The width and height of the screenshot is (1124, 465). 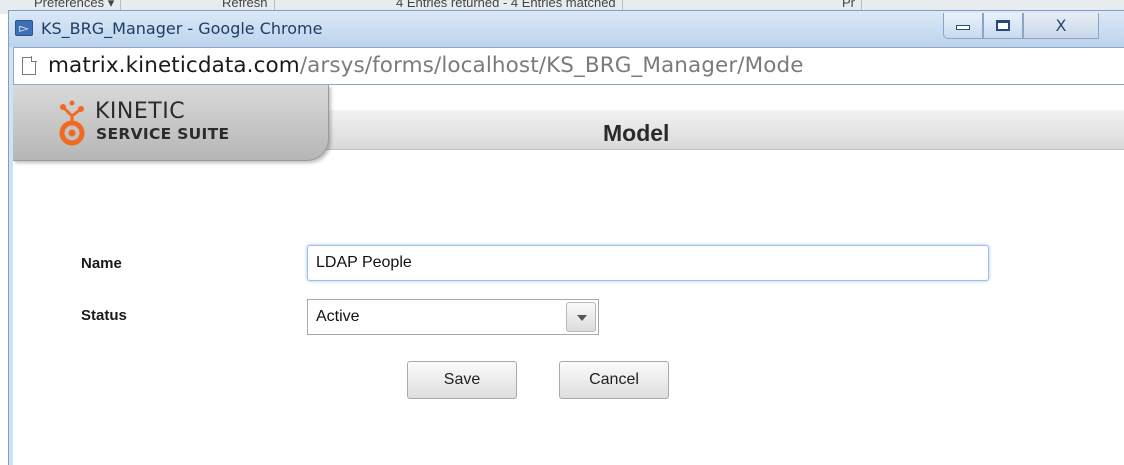 I want to click on kinetic-logo-tab: KINETIC SERVICE SUITE, so click(x=171, y=123).